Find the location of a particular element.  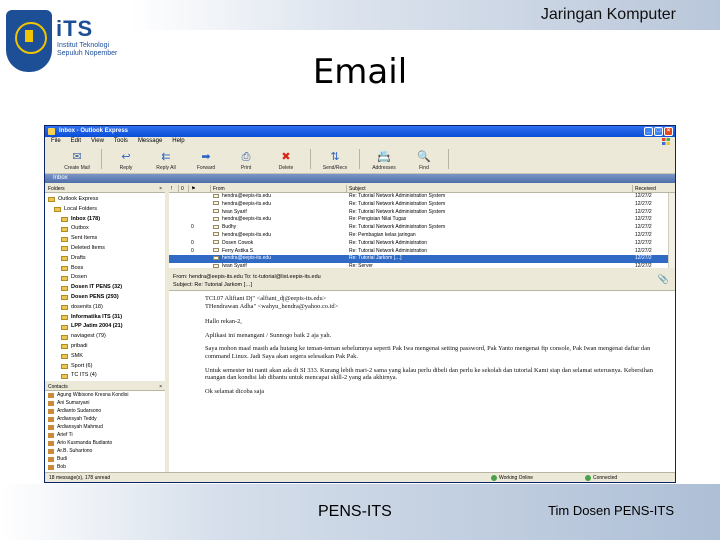

menu-view: View is located at coordinates (97, 141).